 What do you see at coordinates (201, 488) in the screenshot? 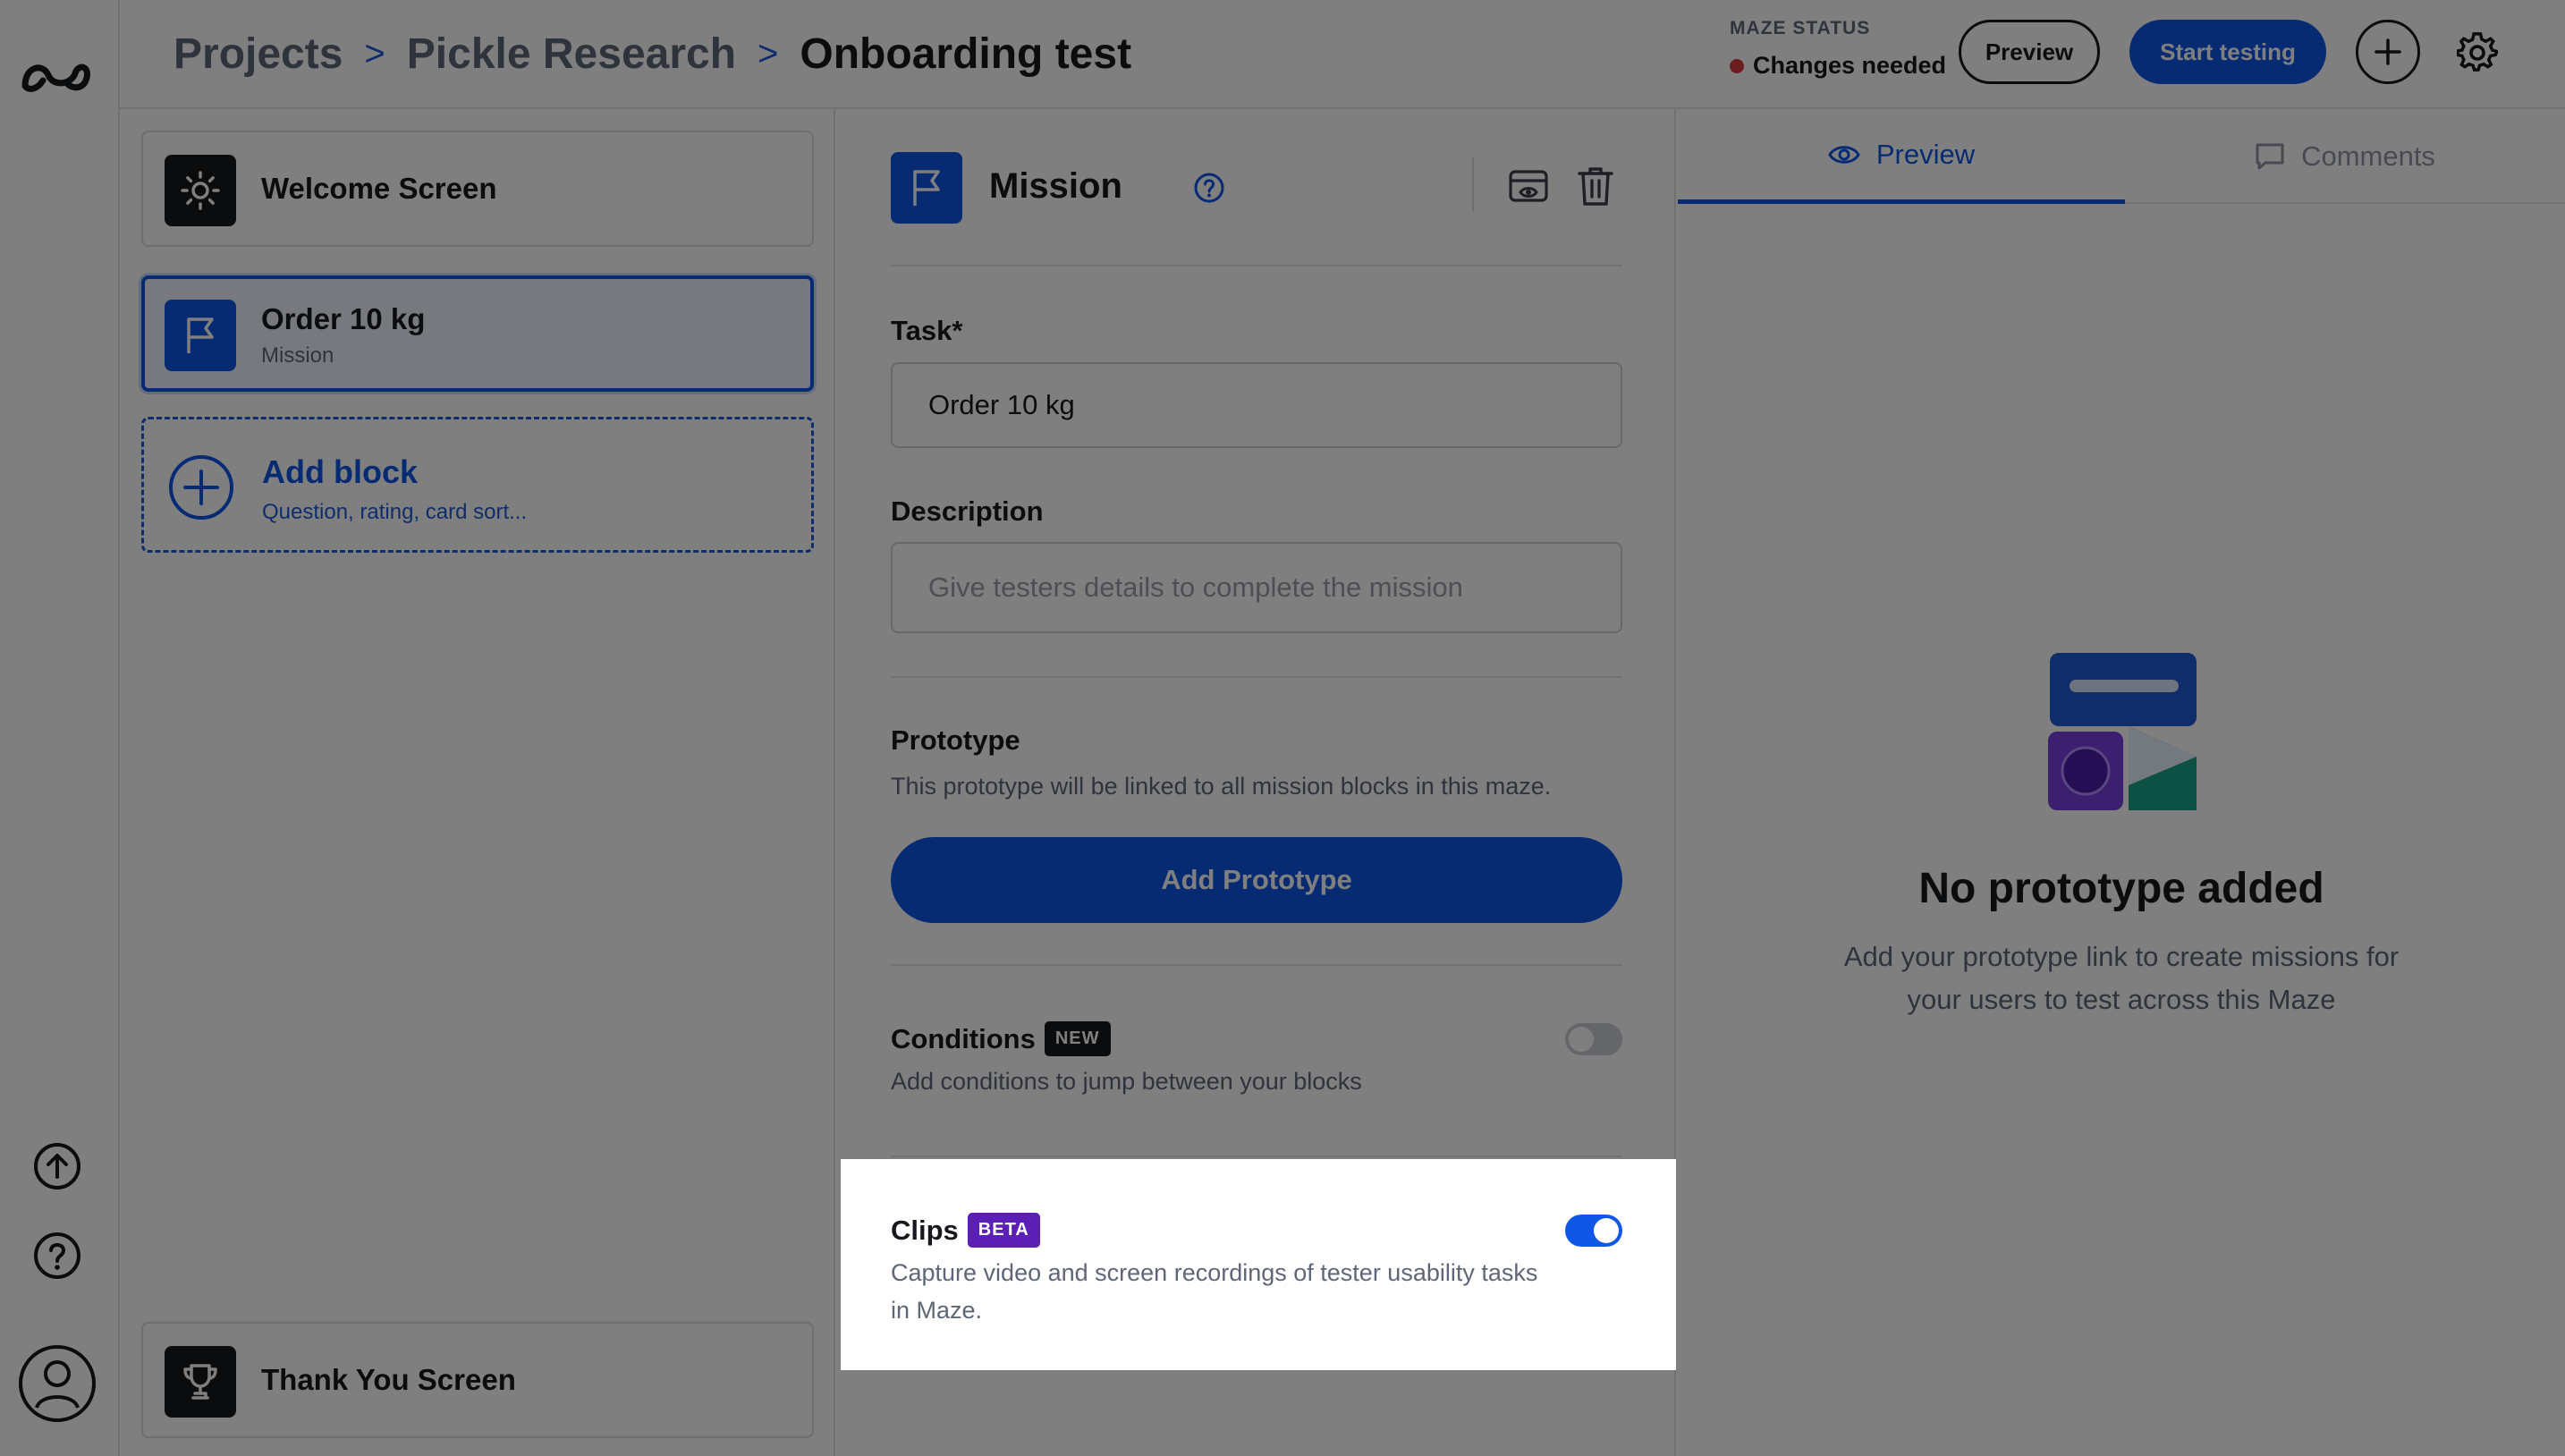
I see `plus-circle-icon` at bounding box center [201, 488].